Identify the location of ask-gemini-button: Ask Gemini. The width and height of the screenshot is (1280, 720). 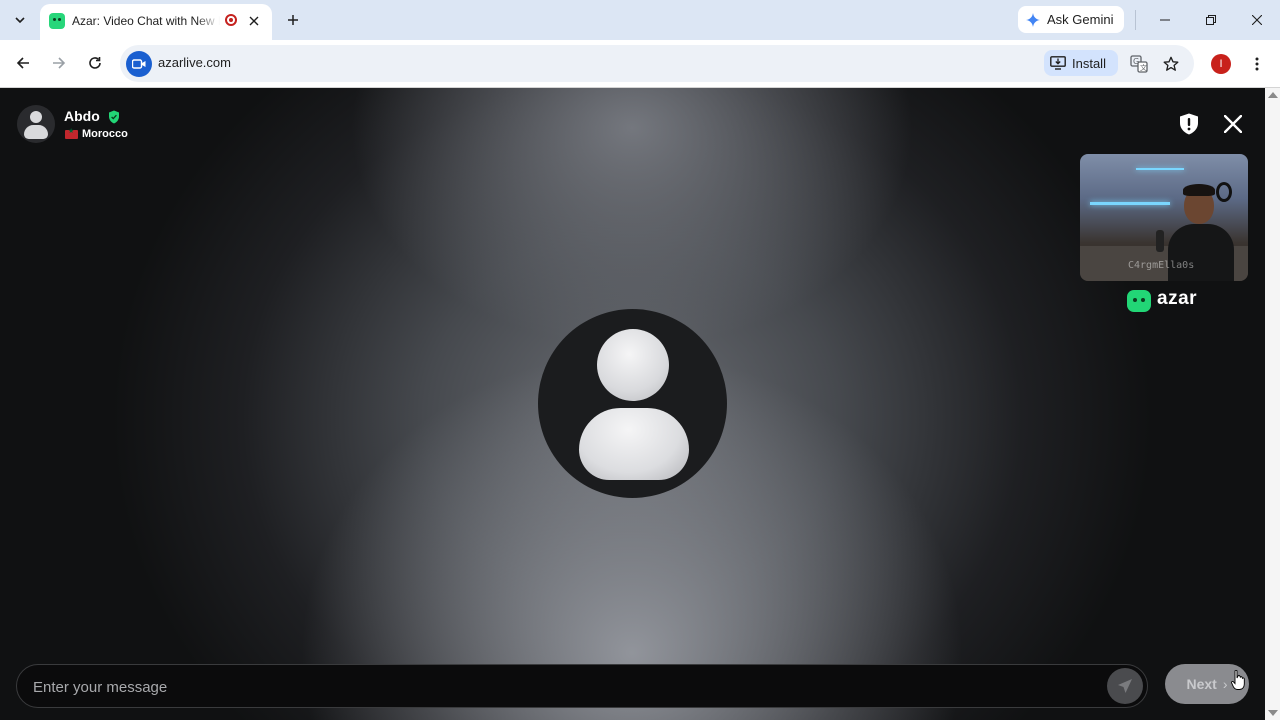
(1071, 19).